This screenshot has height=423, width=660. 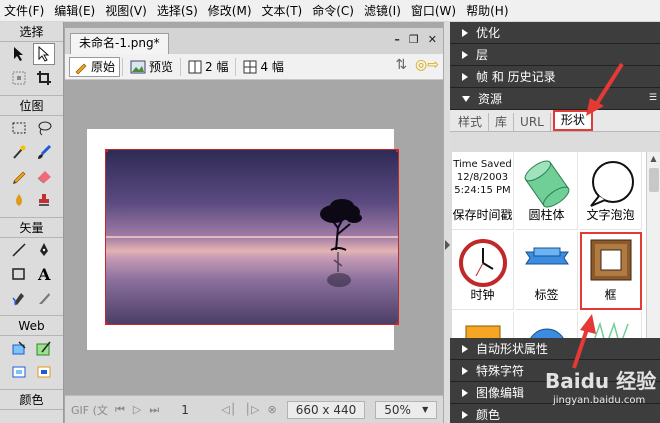 I want to click on rubber-stamp-tool-icon, so click(x=44, y=200).